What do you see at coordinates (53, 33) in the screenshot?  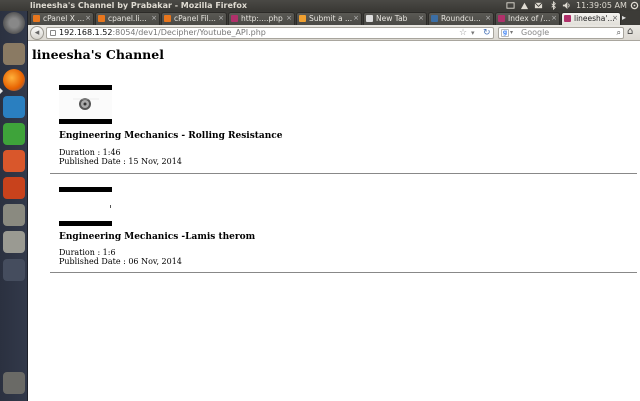 I see `site-identity-icon` at bounding box center [53, 33].